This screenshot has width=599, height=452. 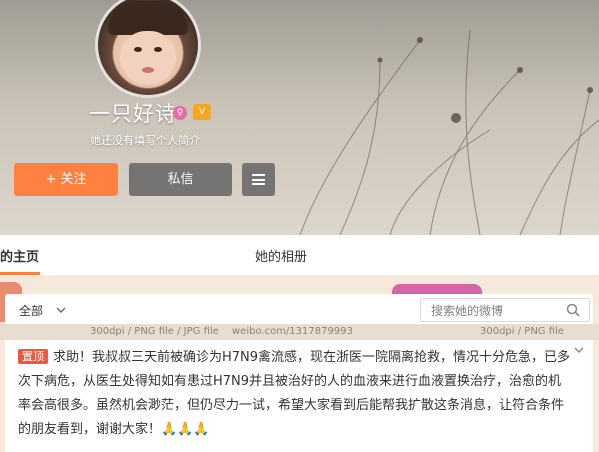 What do you see at coordinates (180, 113) in the screenshot?
I see `female-icon: ♀` at bounding box center [180, 113].